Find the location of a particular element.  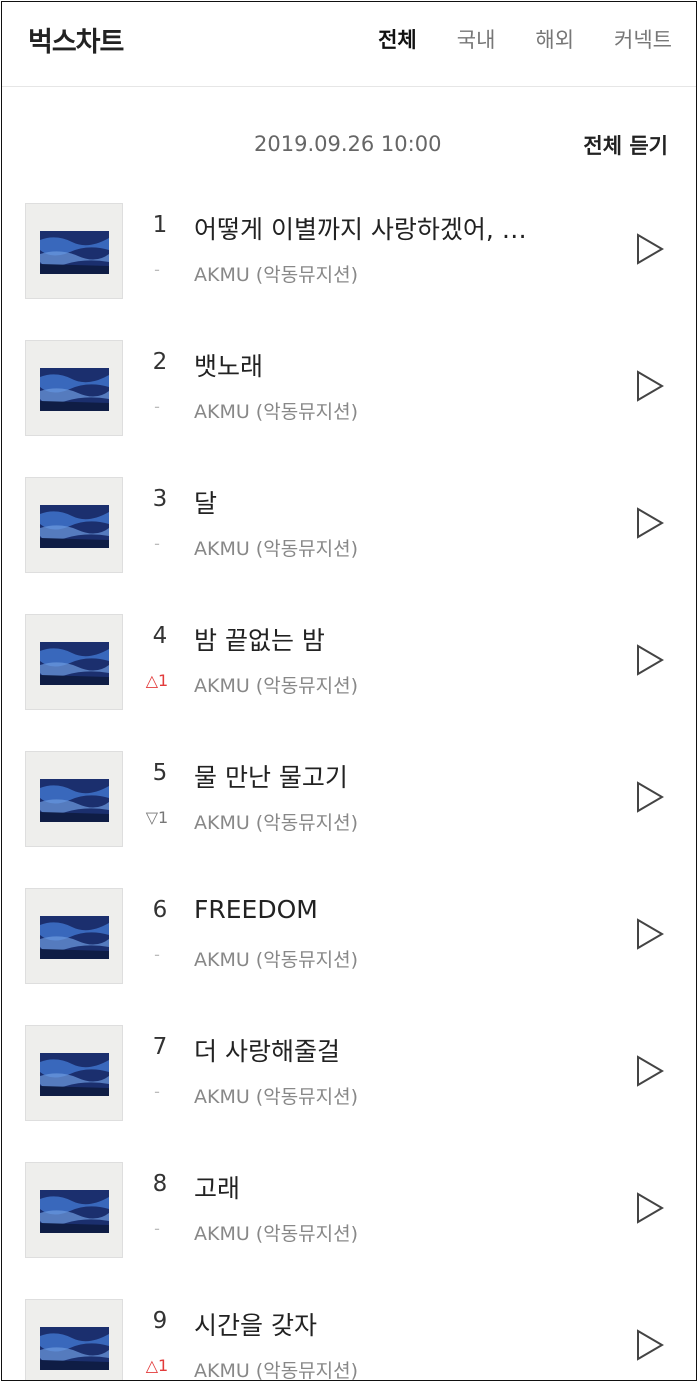

track-rank: 6 is located at coordinates (160, 910).